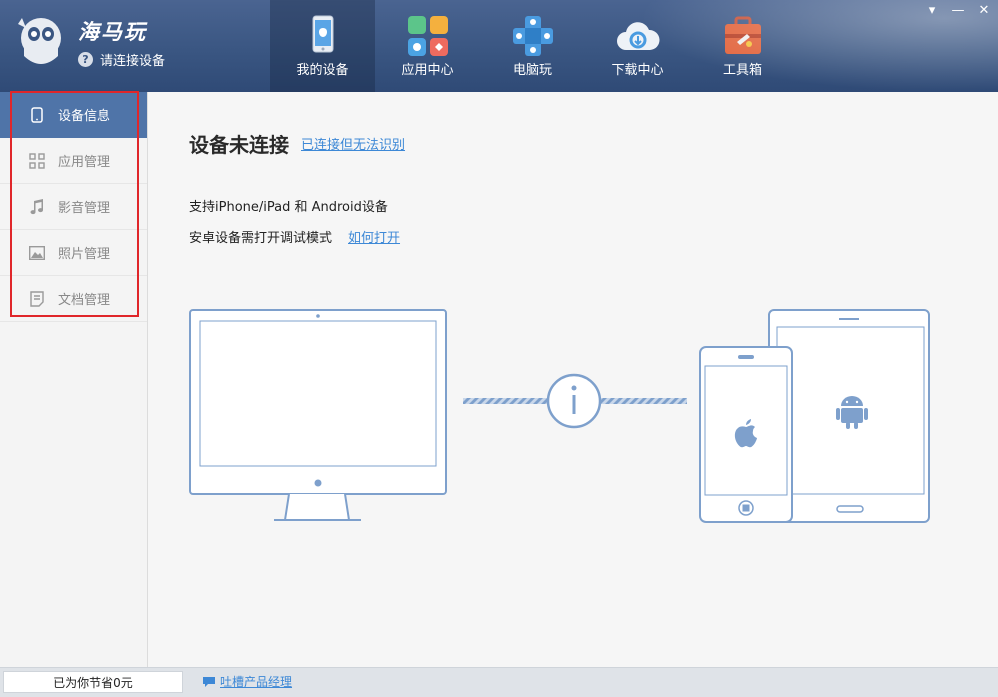 The image size is (998, 697). Describe the element at coordinates (37, 299) in the screenshot. I see `document-icon` at that location.